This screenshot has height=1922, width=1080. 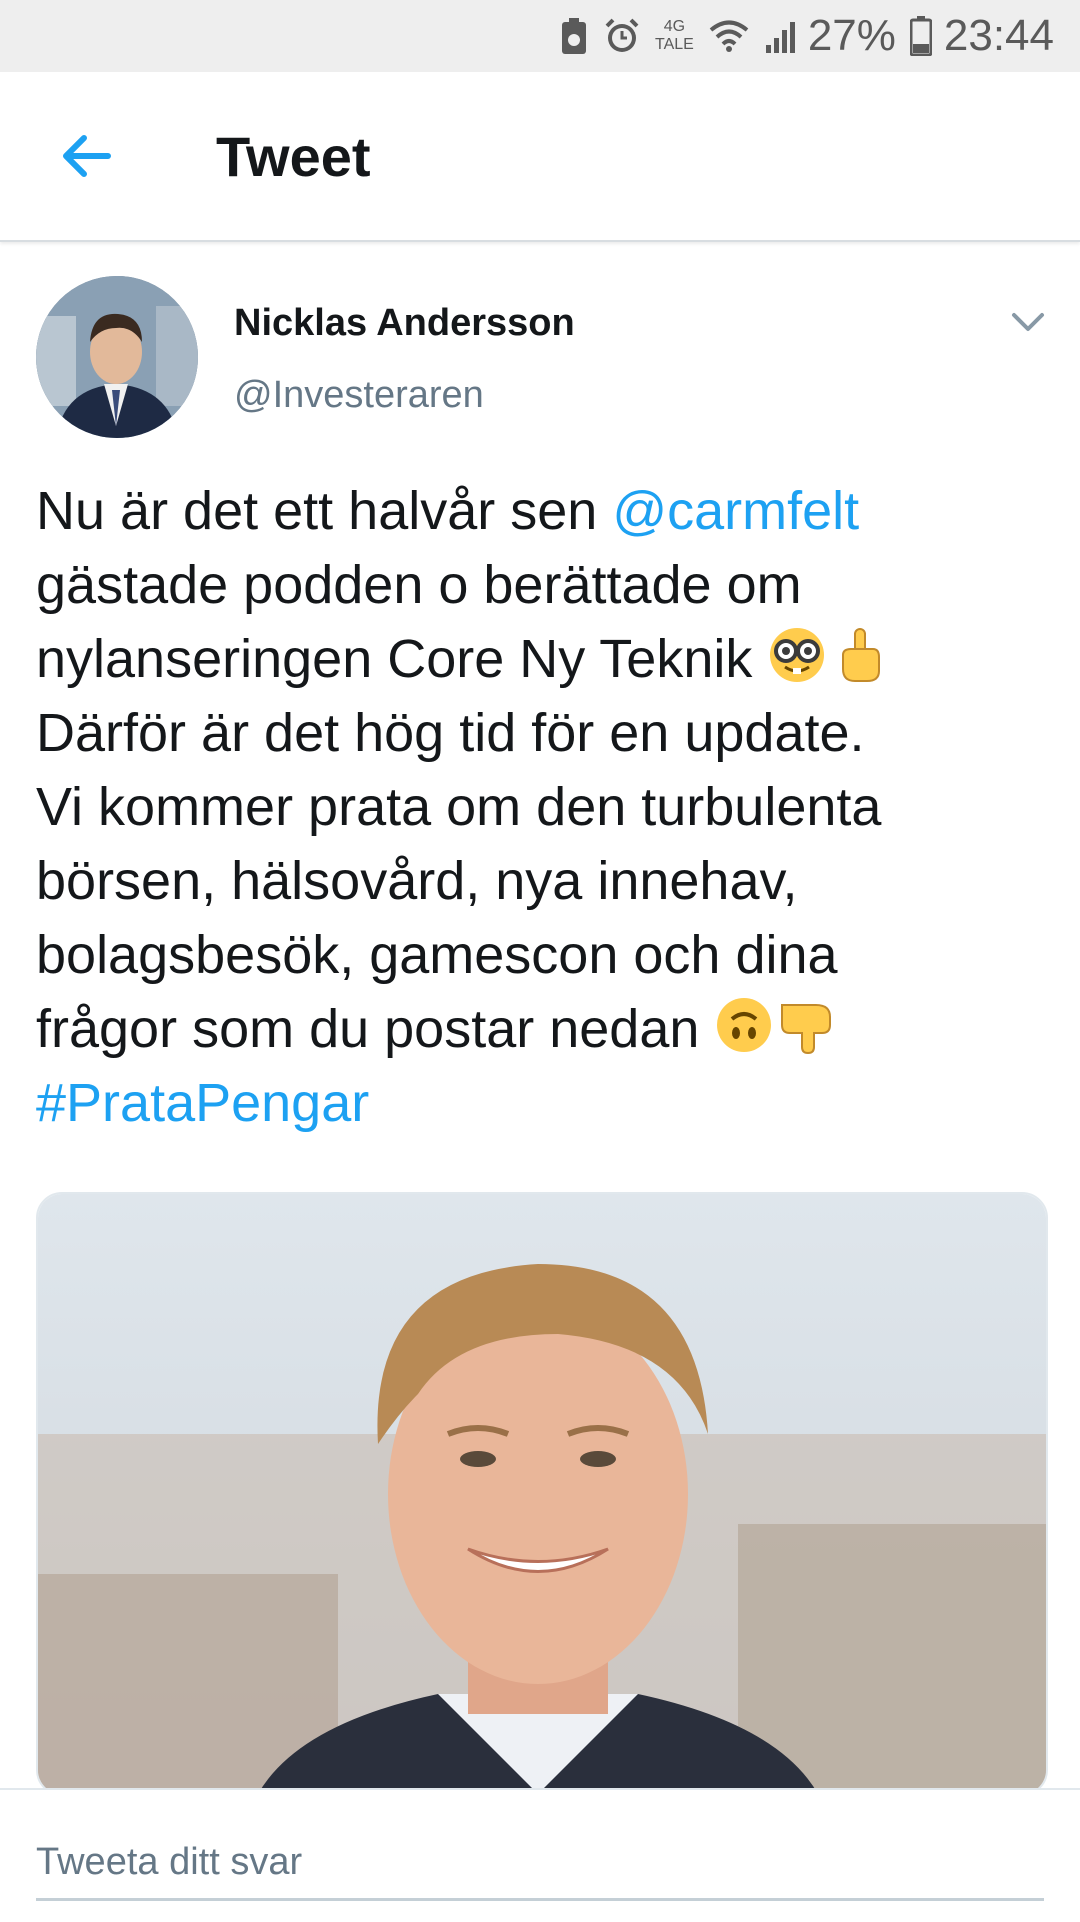 I want to click on app-header: Tweet, so click(x=540, y=157).